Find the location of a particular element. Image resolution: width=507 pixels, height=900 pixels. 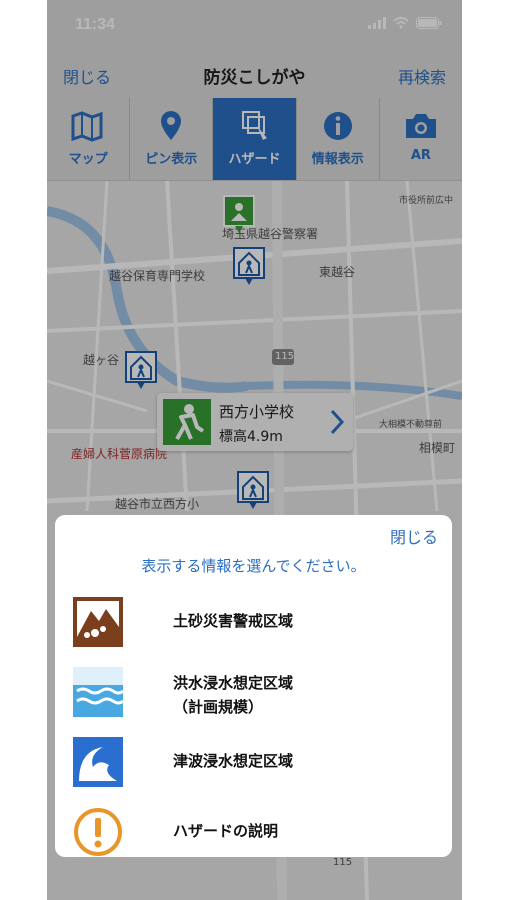

hazard-label: 津波浸水想定区域 is located at coordinates (233, 761).